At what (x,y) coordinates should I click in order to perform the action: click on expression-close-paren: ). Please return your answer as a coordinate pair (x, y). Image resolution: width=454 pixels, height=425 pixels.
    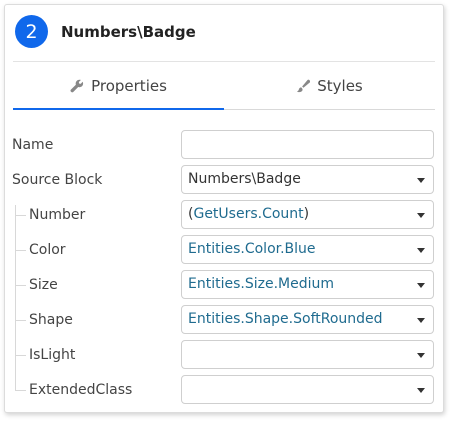
    Looking at the image, I should click on (306, 214).